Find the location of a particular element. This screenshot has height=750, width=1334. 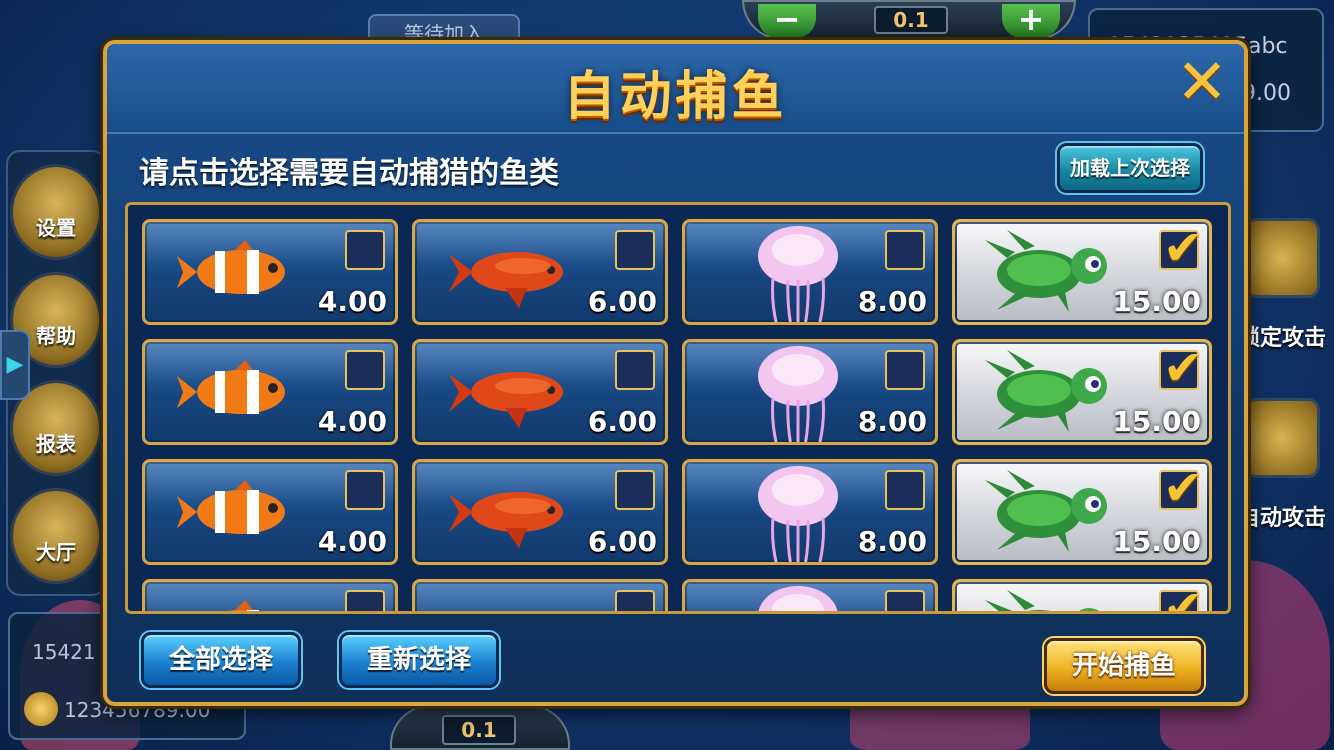

settings-button: 设置 is located at coordinates (56, 212).